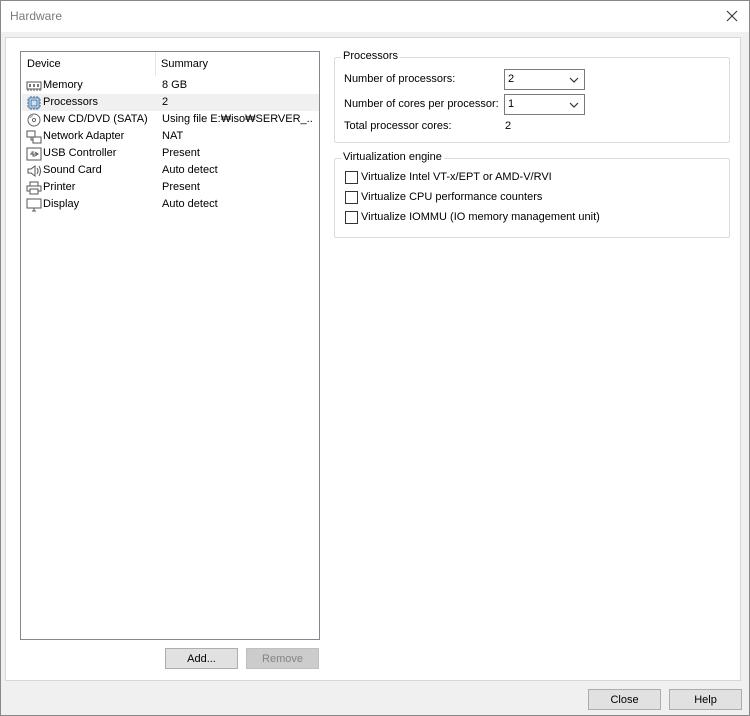 The image size is (750, 716). I want to click on device-name: Memory, so click(63, 85).